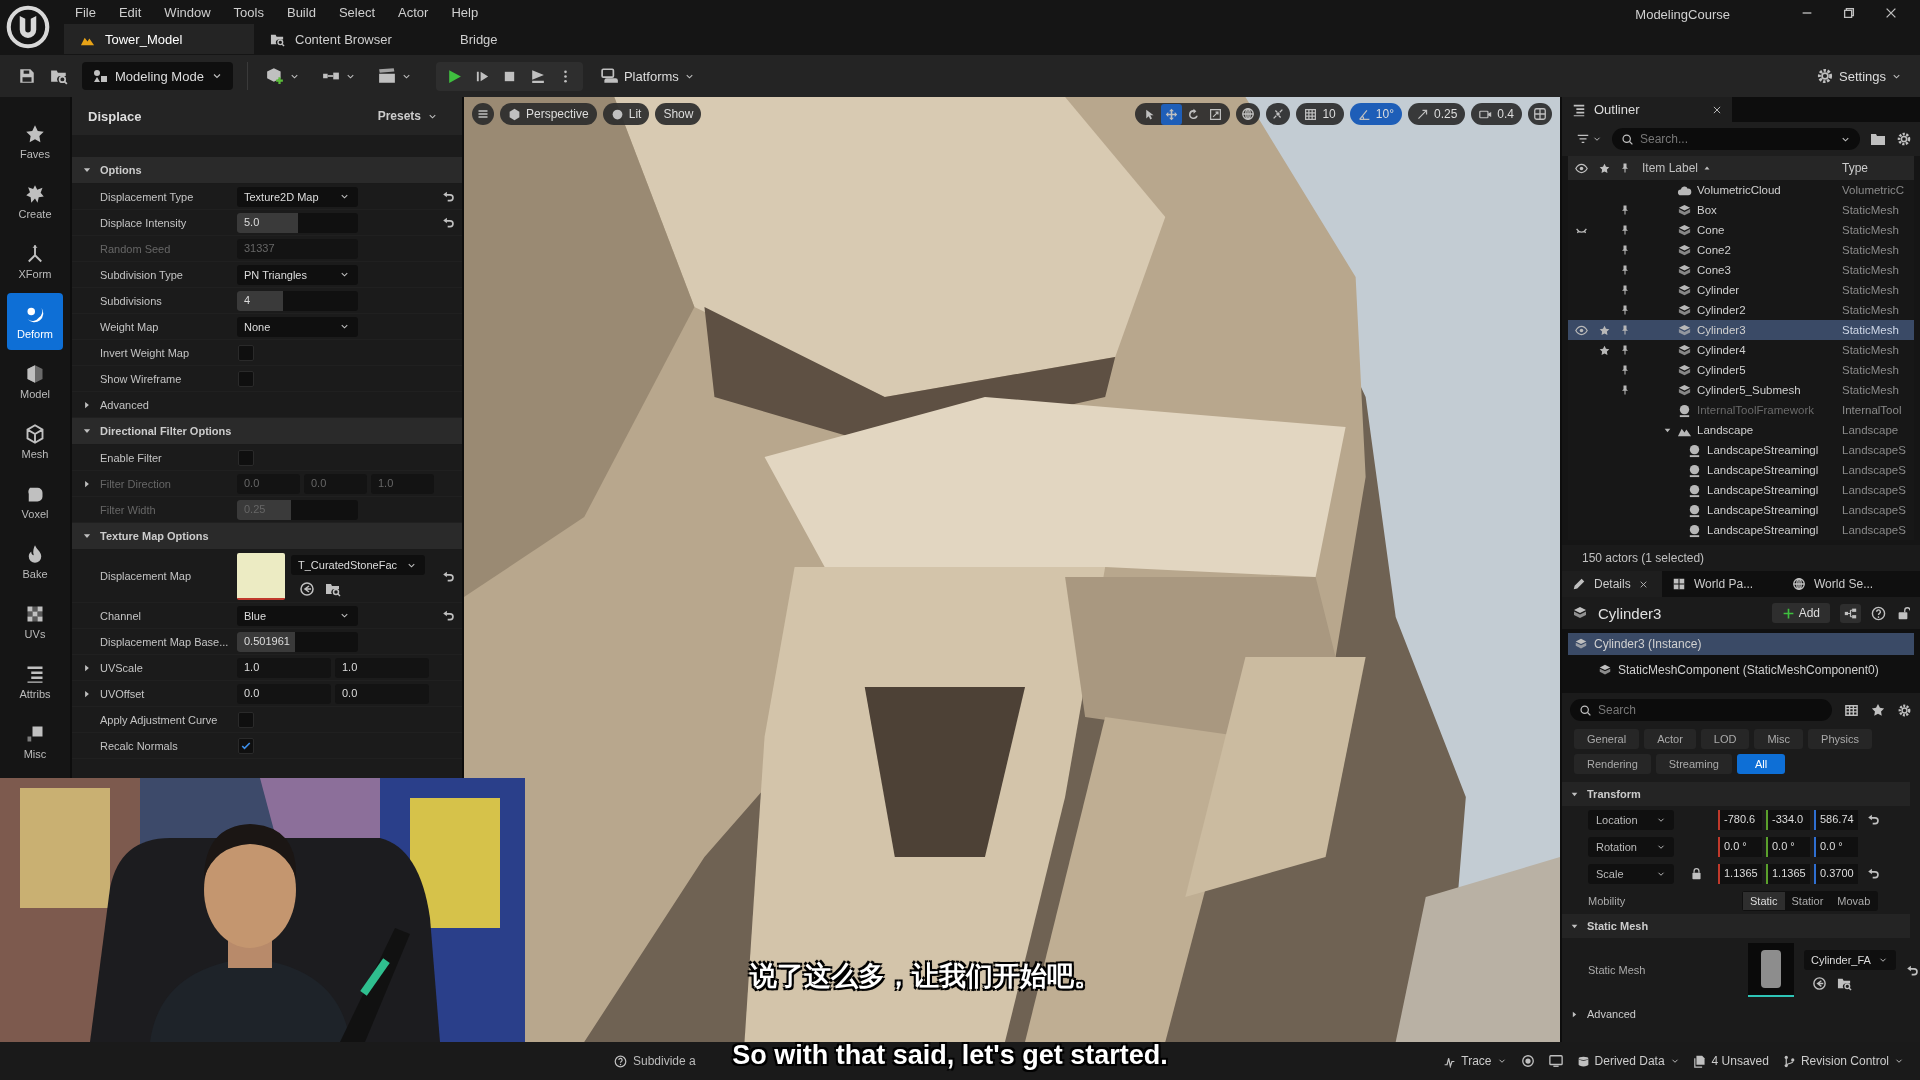  Describe the element at coordinates (297, 641) in the screenshot. I see `slider-field: 0.501961` at that location.